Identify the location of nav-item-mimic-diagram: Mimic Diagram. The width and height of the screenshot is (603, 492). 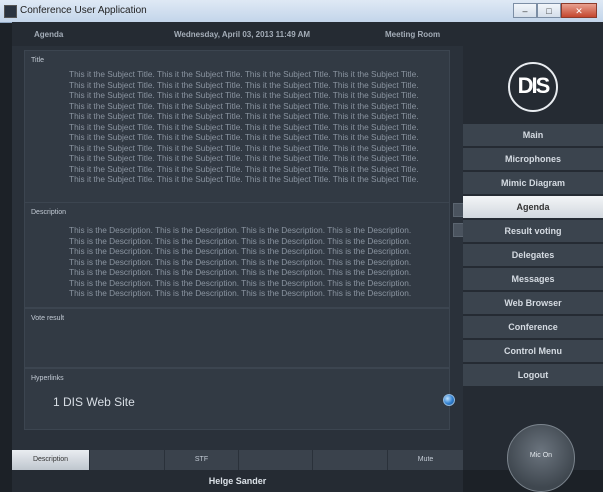
(533, 183).